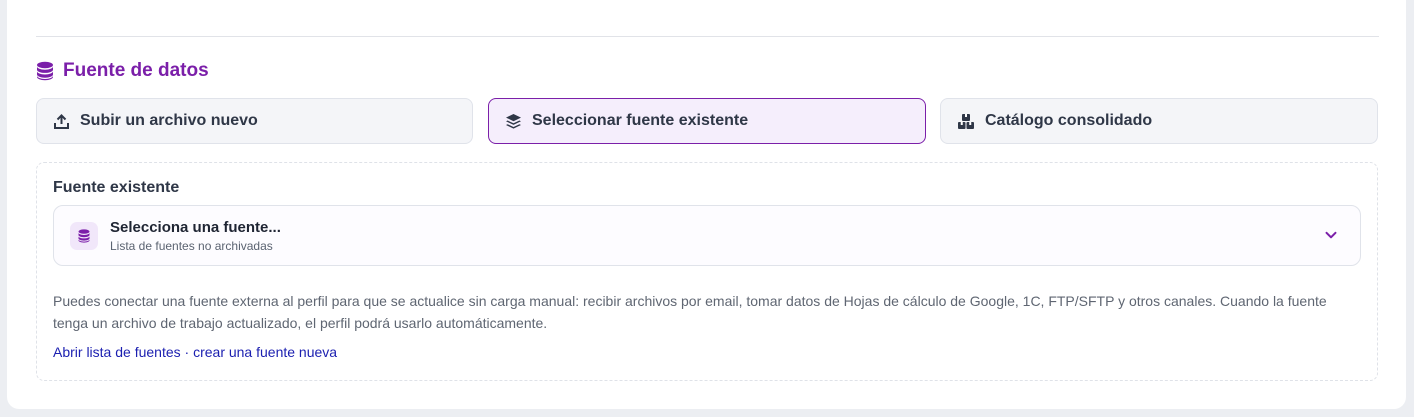  What do you see at coordinates (1159, 121) in the screenshot?
I see `option-consolidated-catalog: Catálogo consolidado` at bounding box center [1159, 121].